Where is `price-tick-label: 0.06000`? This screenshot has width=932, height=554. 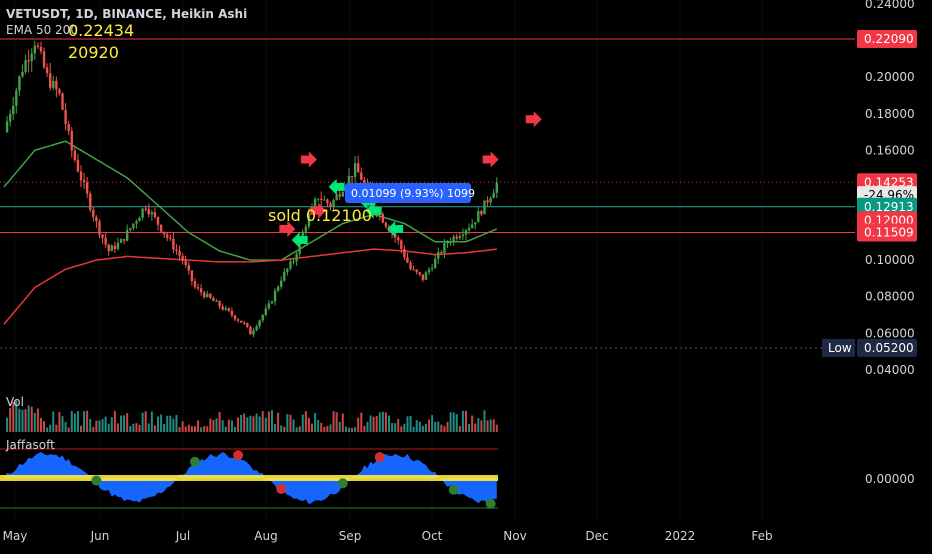
price-tick-label: 0.06000 is located at coordinates (890, 333).